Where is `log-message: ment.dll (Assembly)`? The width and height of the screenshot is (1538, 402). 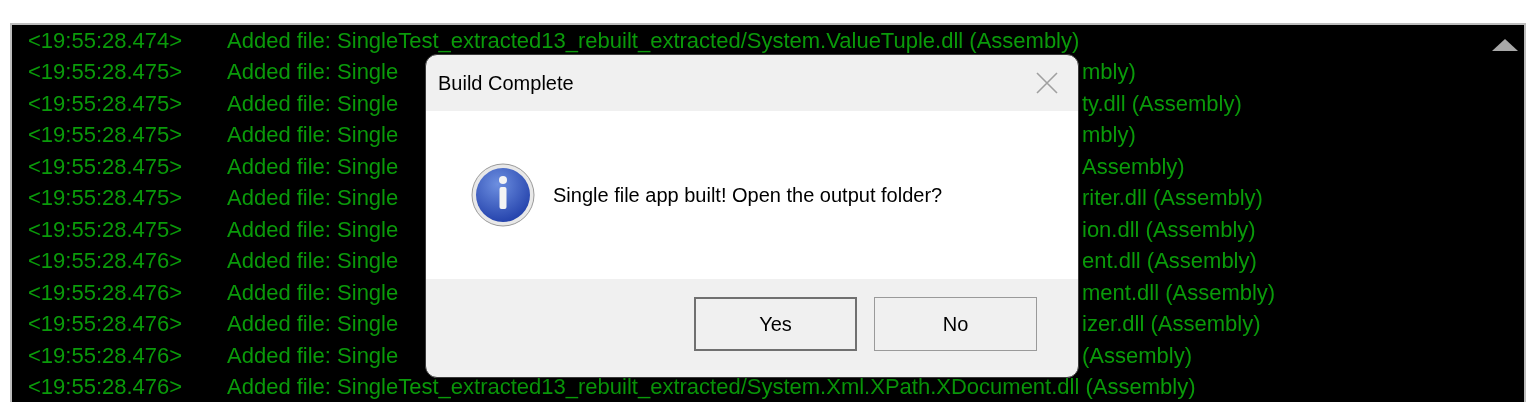
log-message: ment.dll (Assembly) is located at coordinates (1179, 292).